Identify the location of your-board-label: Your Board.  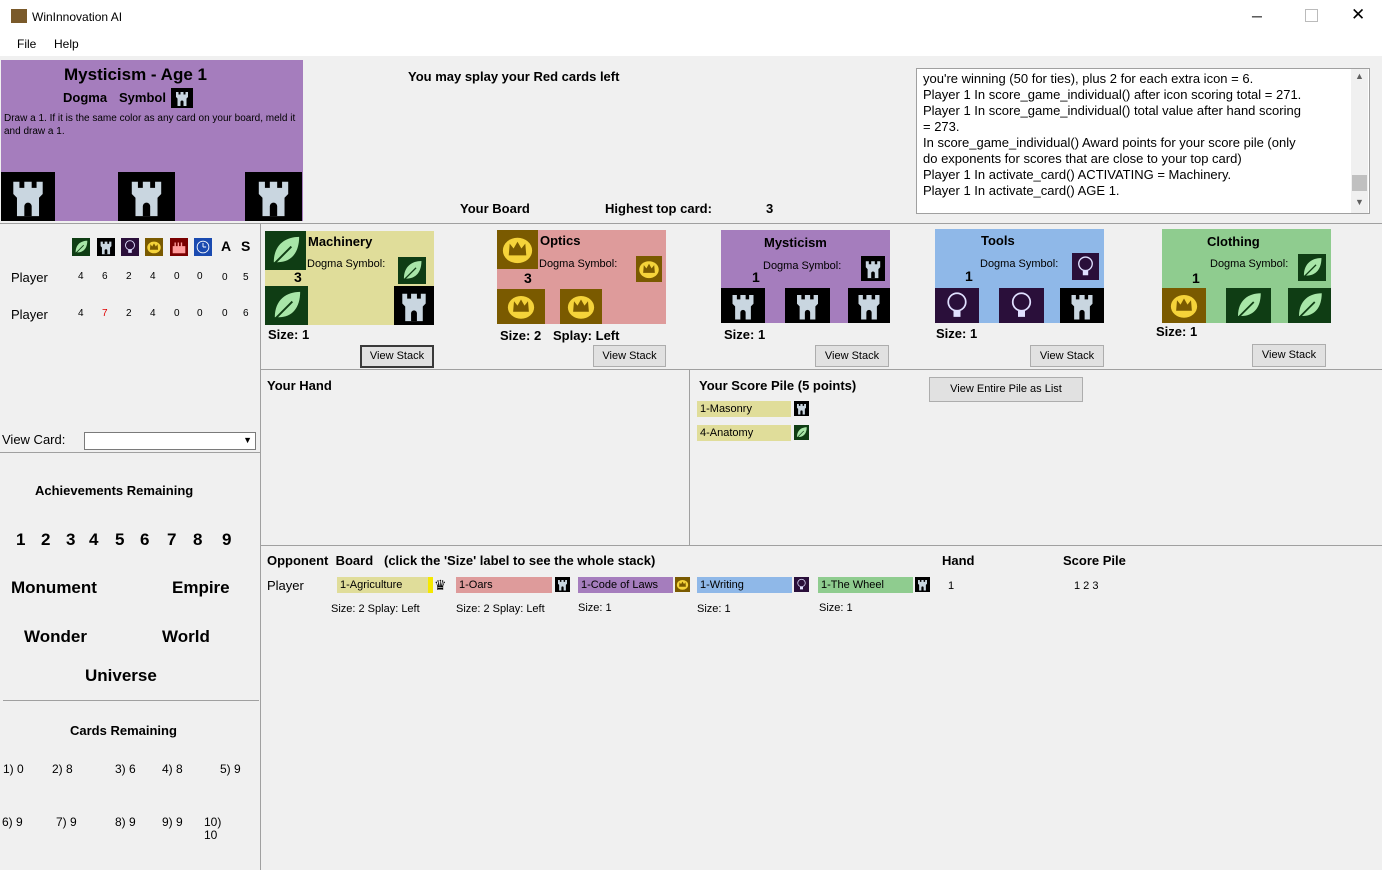
(495, 208).